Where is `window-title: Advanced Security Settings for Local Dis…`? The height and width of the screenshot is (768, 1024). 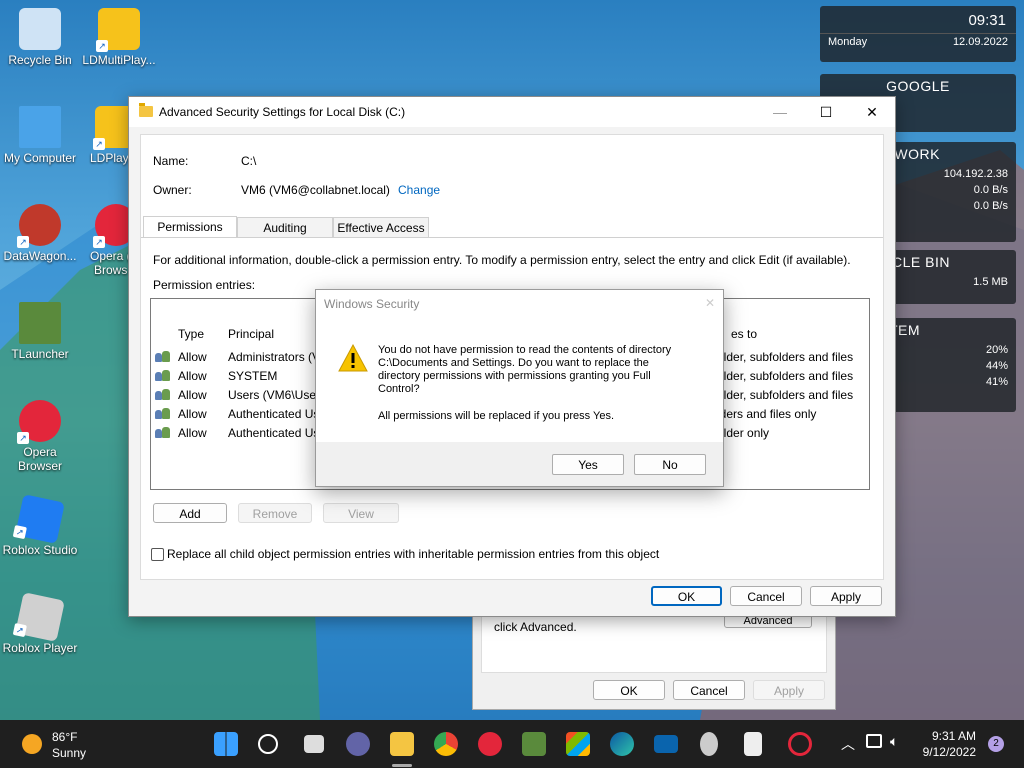
window-title: Advanced Security Settings for Local Dis… is located at coordinates (282, 112).